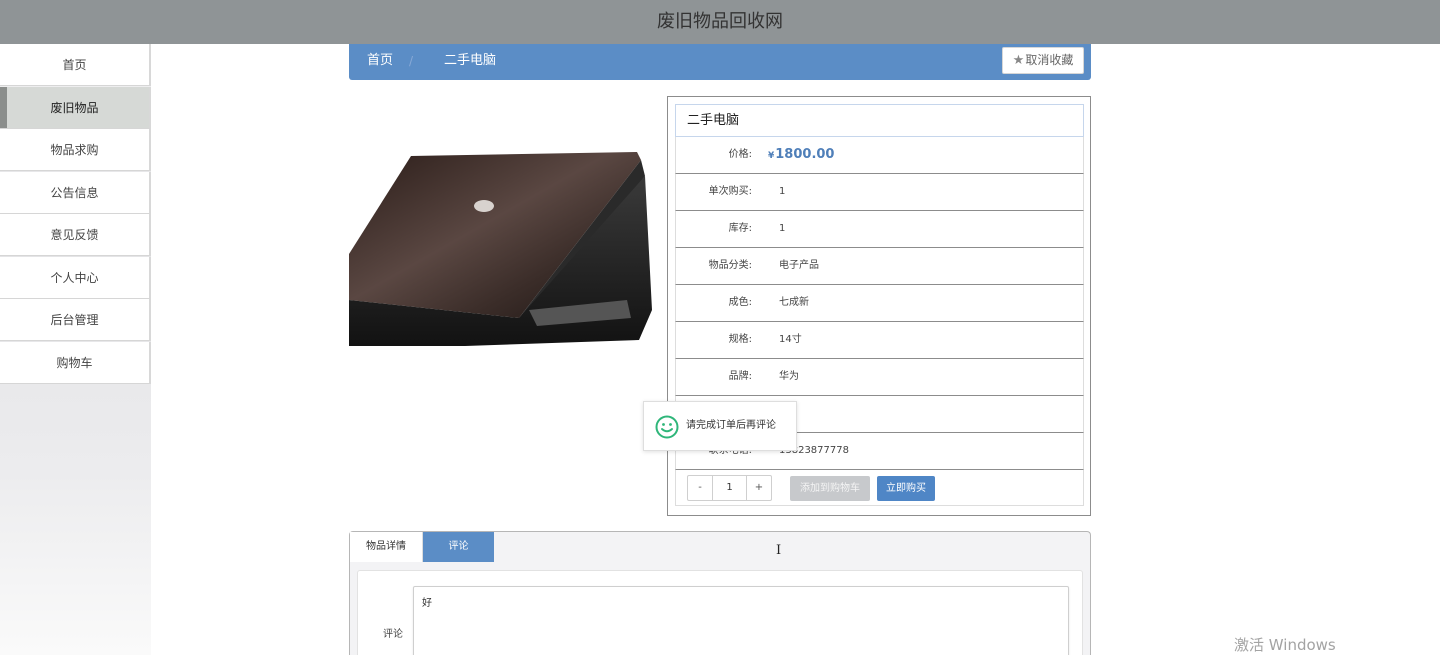  I want to click on product-image, so click(500, 257).